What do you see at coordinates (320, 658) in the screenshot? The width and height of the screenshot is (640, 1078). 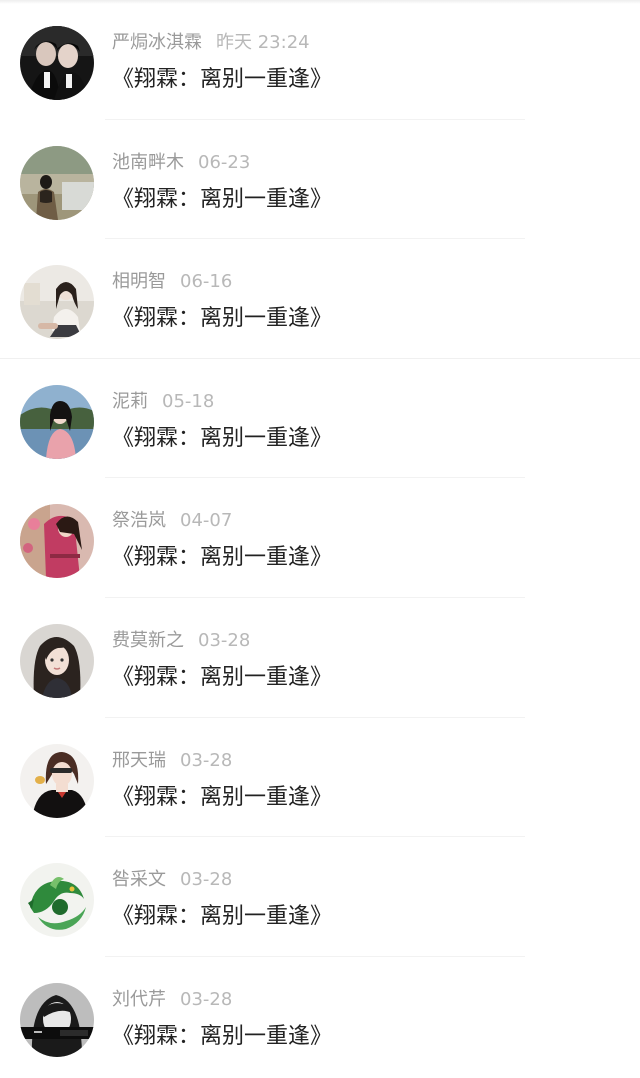 I see `comment-item: 费莫新之 03-28 《翔霖：离别一重逢》` at bounding box center [320, 658].